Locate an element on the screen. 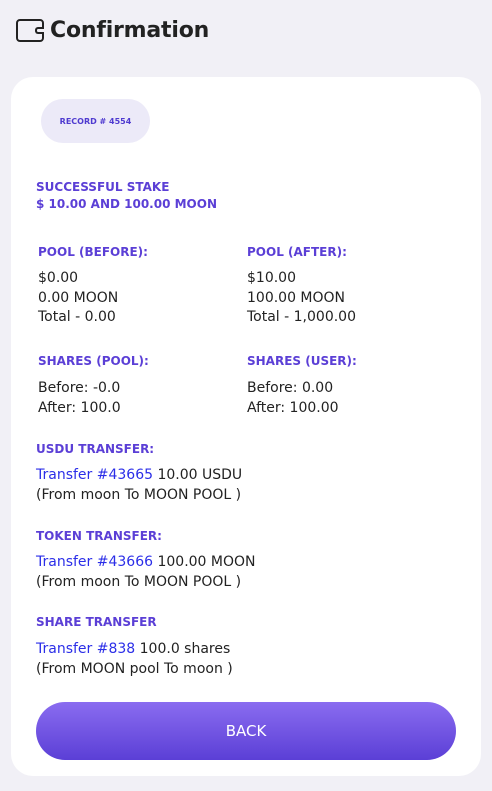  shares-user-values: Before: 0.00 After: 100.00 is located at coordinates (293, 398).